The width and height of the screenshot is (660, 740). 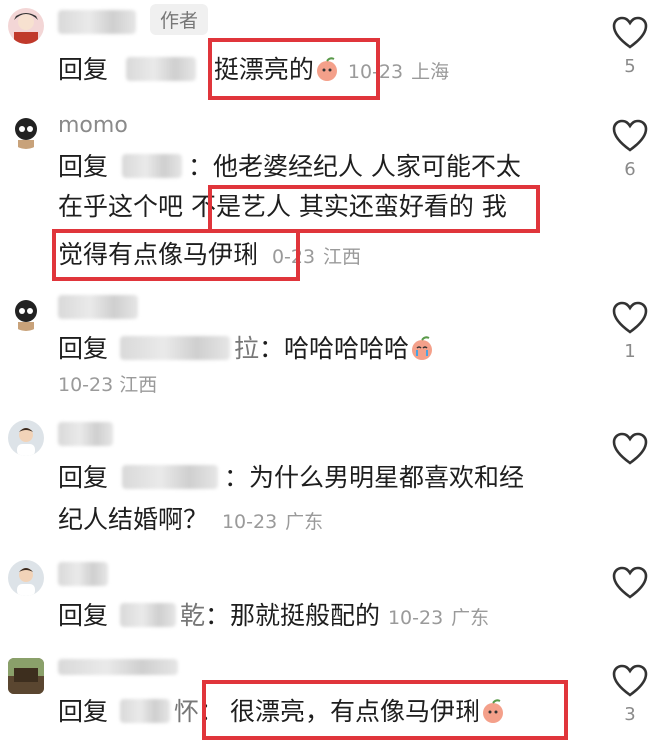 I want to click on comment-6: 回复 怀： 很漂亮，有点像马伊琍 3, so click(x=330, y=695).